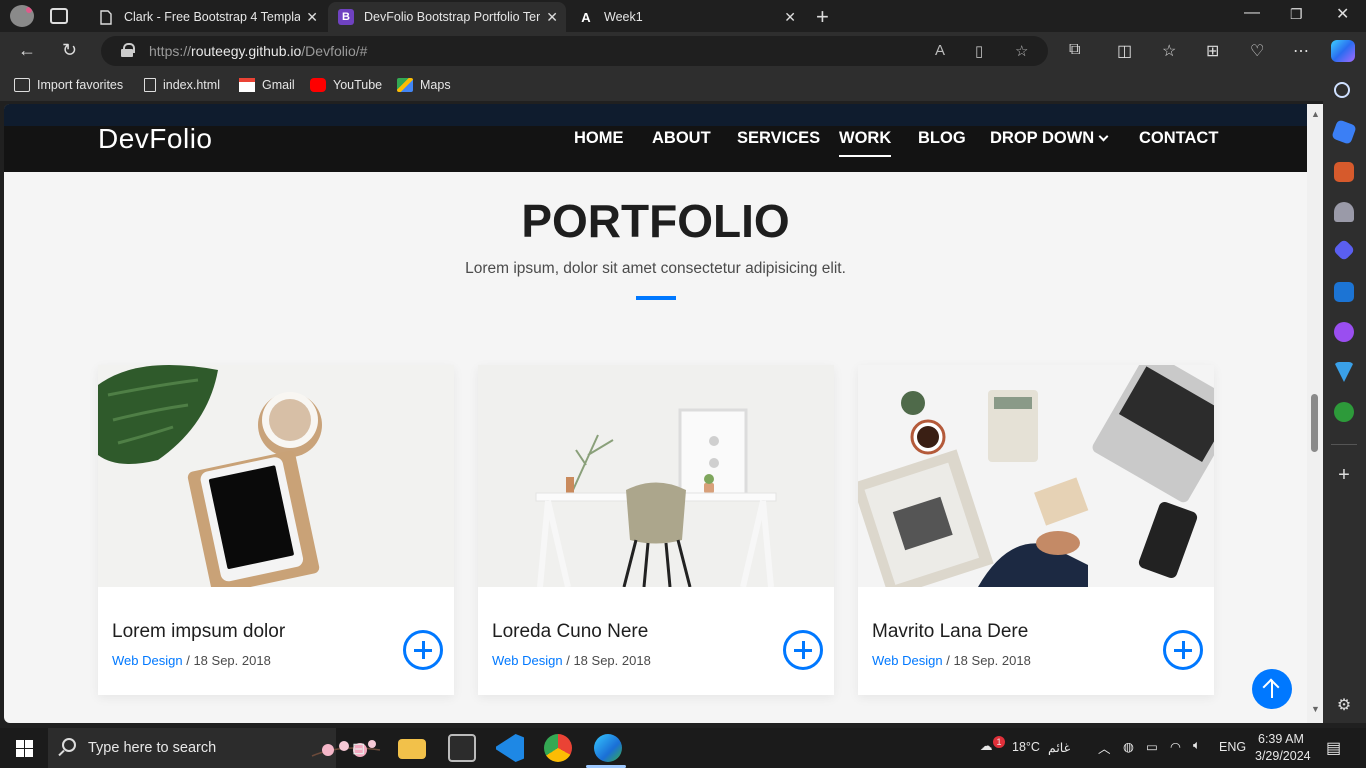  I want to click on search-placeholder: Type here to search, so click(152, 748).